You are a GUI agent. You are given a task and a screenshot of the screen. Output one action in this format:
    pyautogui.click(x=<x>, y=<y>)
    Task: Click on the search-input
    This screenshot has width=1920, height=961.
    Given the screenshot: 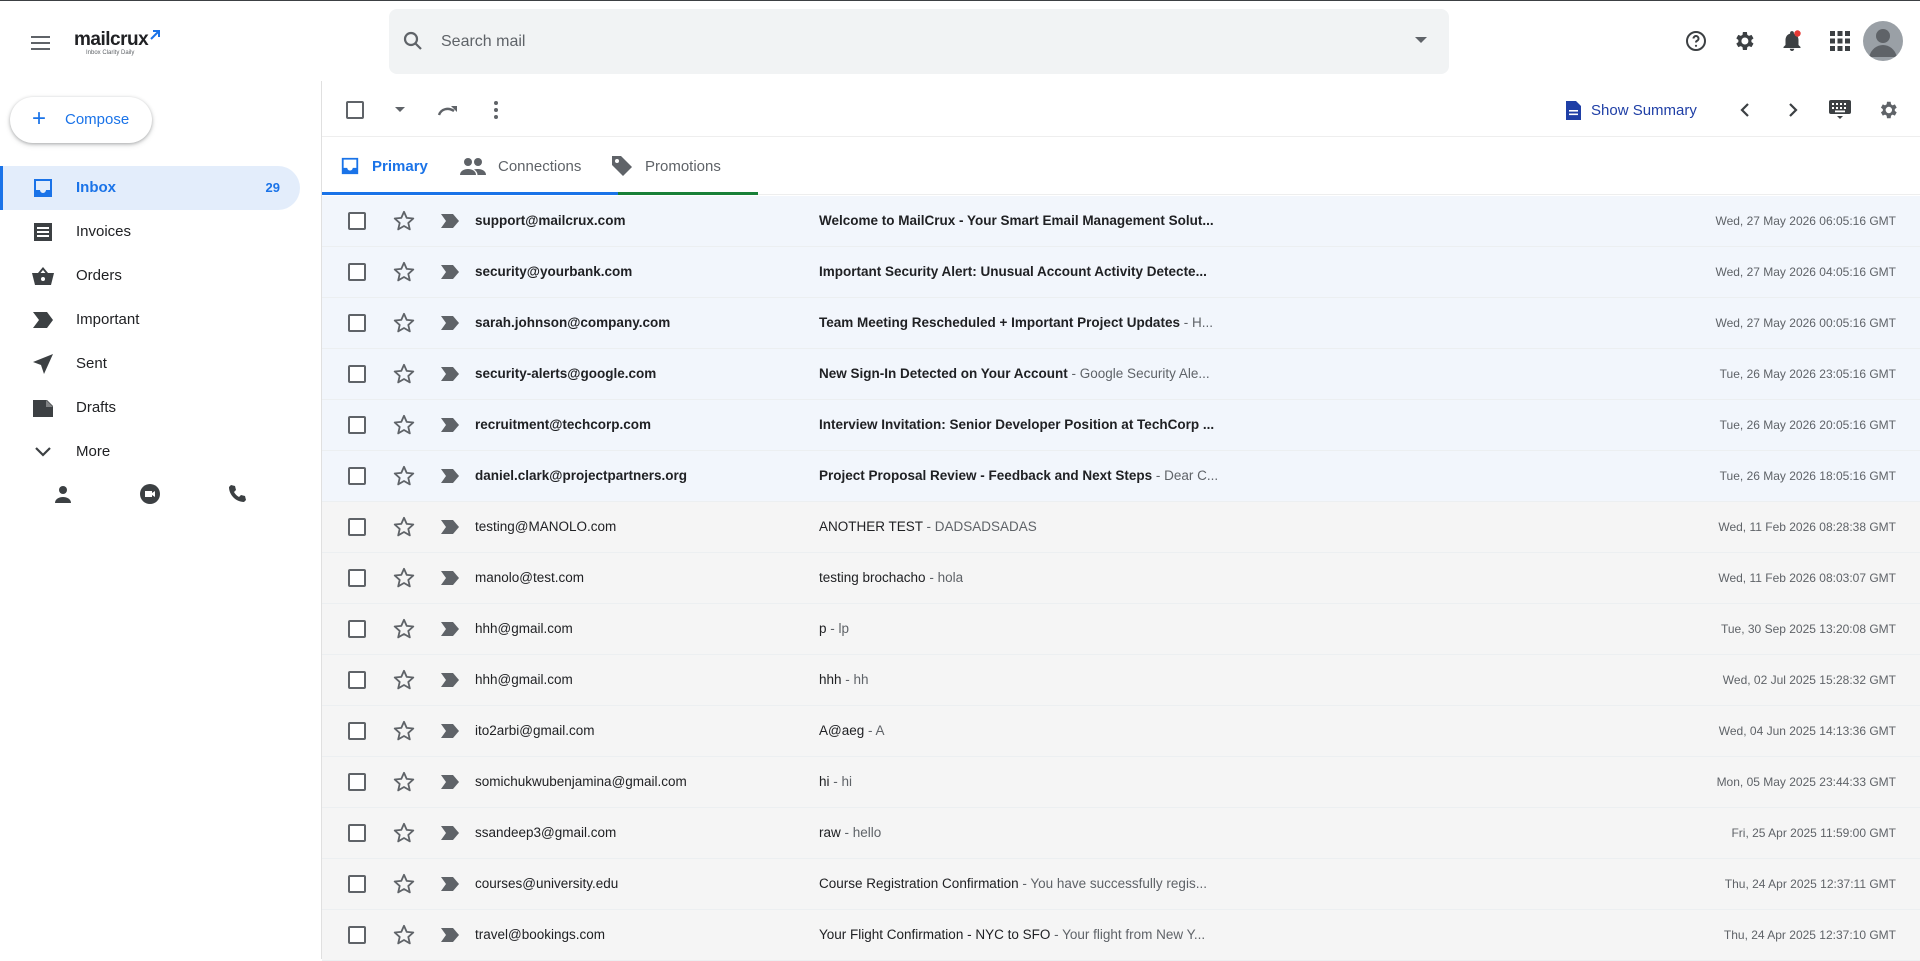 What is the action you would take?
    pyautogui.click(x=891, y=41)
    